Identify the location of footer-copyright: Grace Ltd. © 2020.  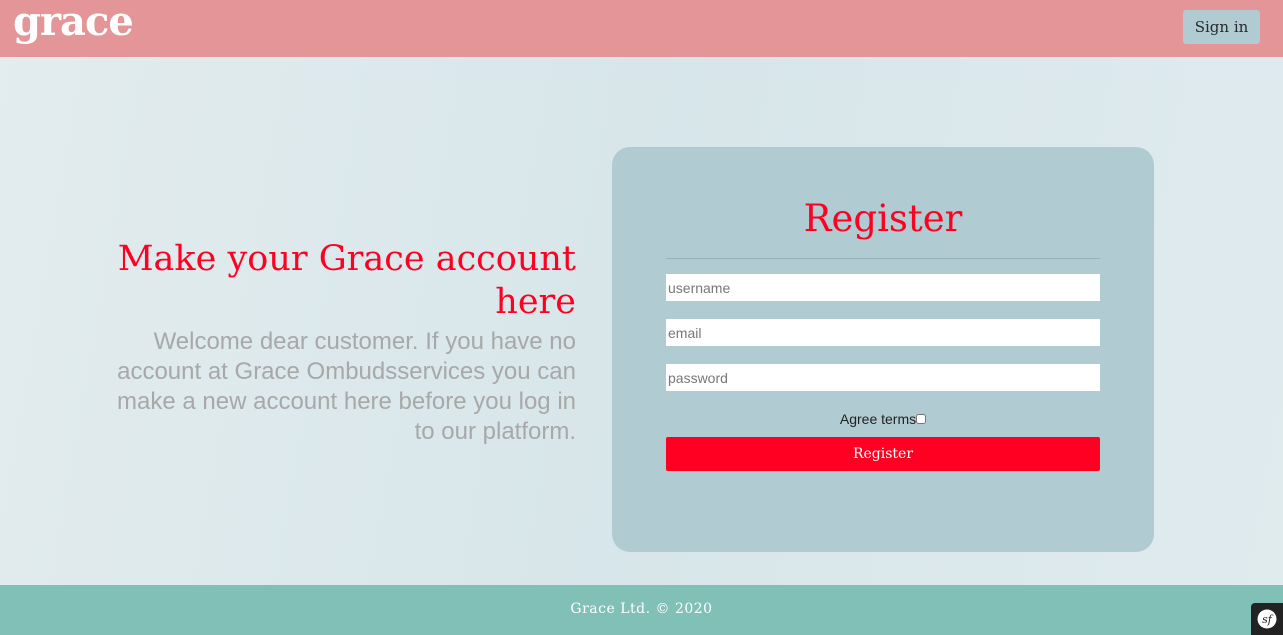
(641, 609).